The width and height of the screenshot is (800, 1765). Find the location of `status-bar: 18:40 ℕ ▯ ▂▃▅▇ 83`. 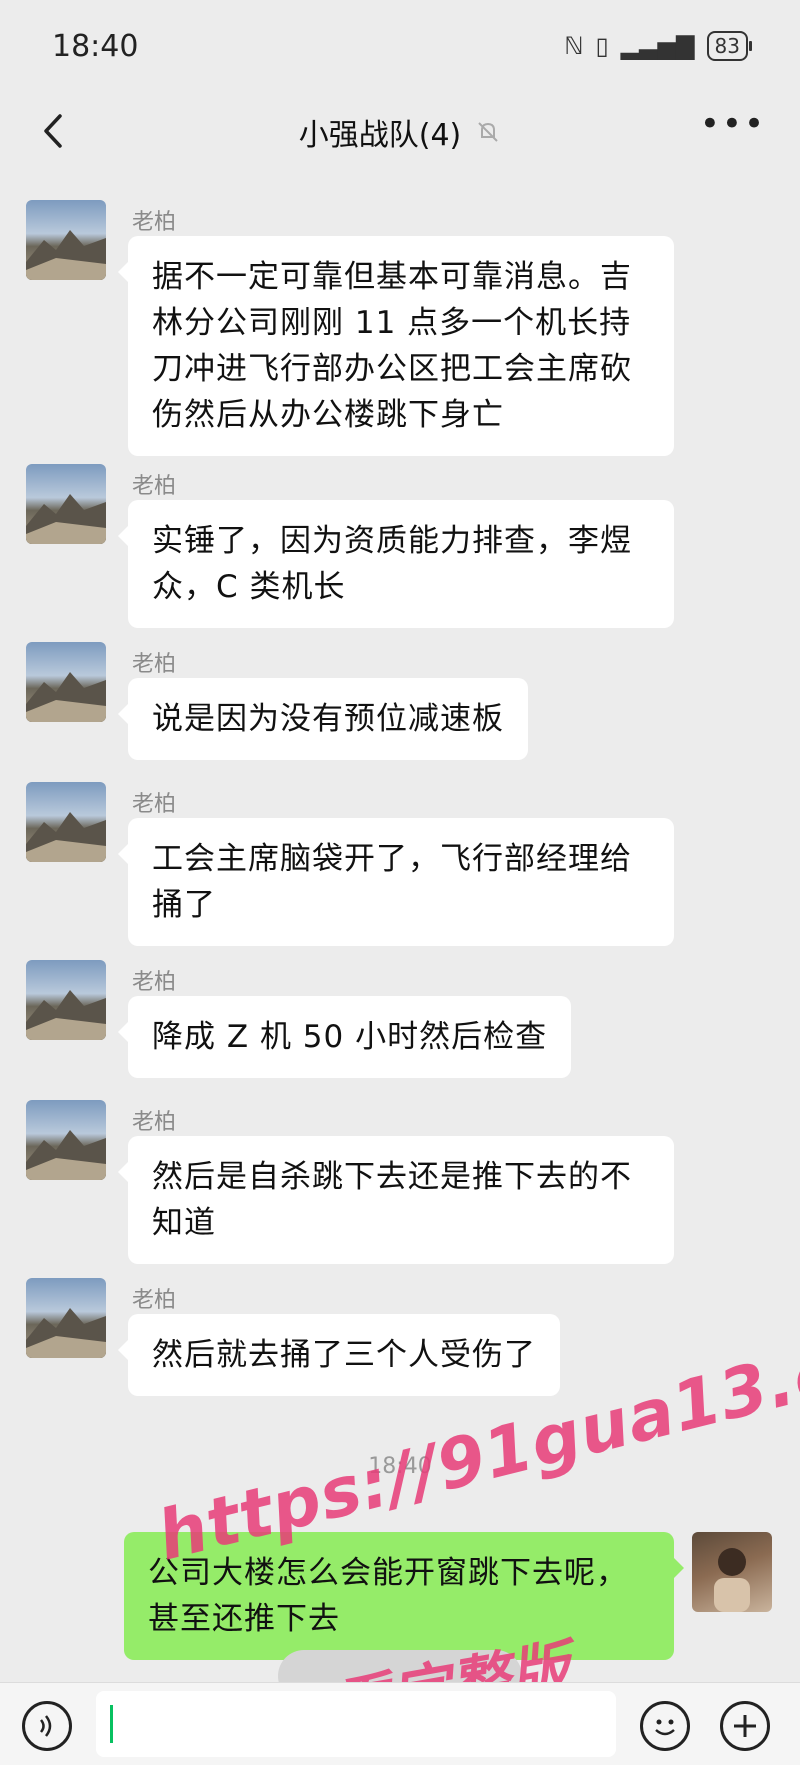

status-bar: 18:40 ℕ ▯ ▂▃▅▇ 83 is located at coordinates (400, 46).